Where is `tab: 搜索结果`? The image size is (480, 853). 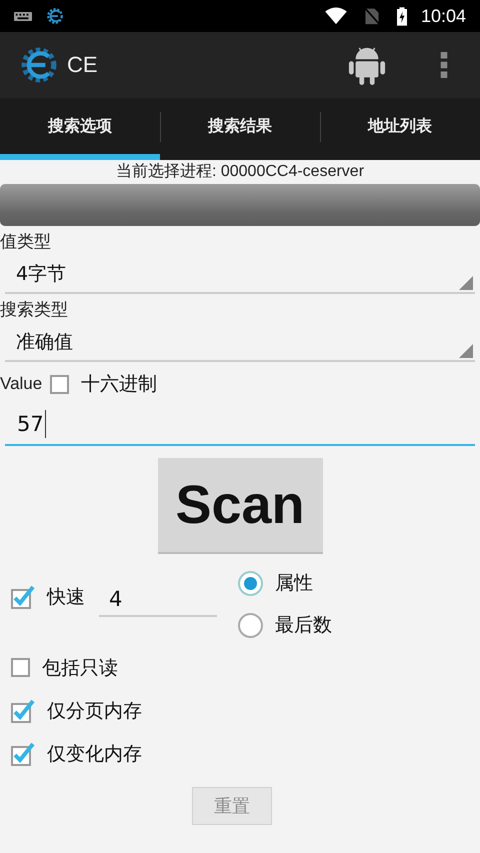 tab: 搜索结果 is located at coordinates (240, 129).